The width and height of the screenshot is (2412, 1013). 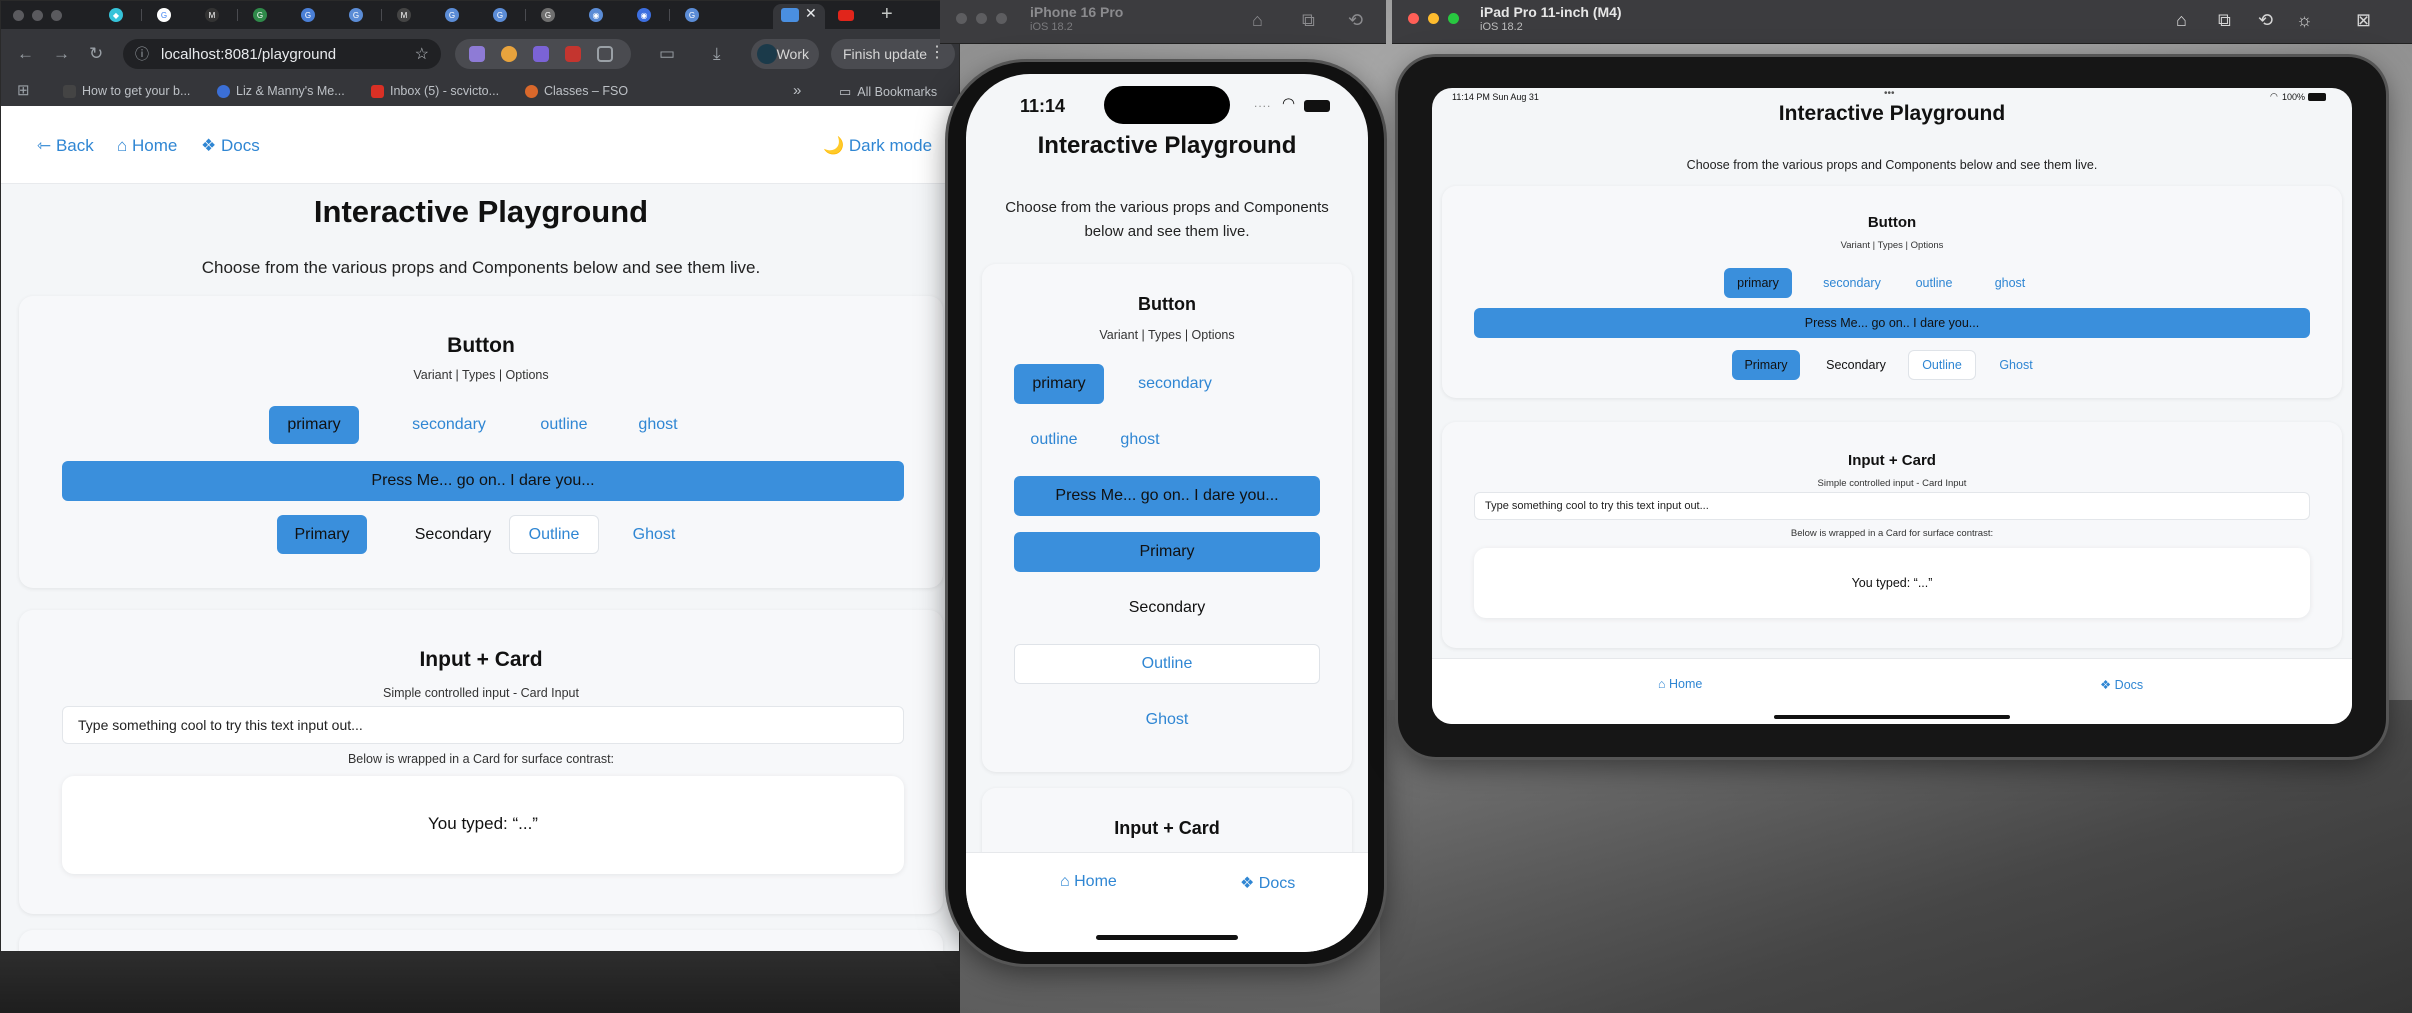 I want to click on profile-work-button: Work, so click(x=785, y=54).